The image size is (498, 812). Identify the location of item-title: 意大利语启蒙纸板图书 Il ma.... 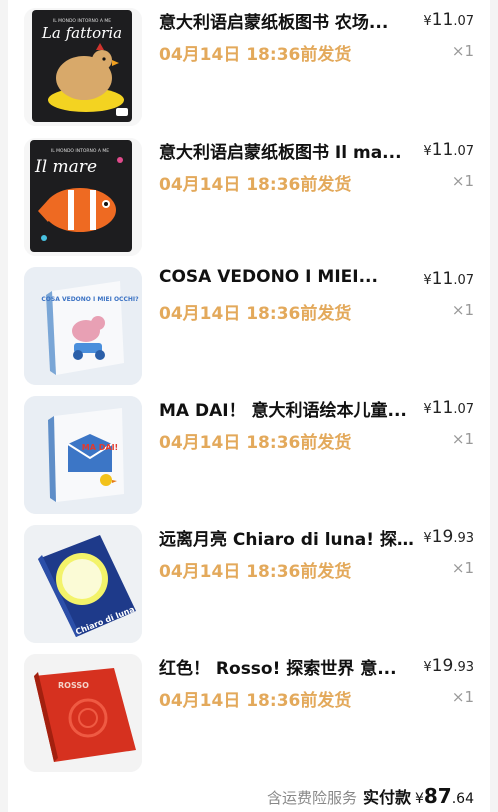
(280, 153).